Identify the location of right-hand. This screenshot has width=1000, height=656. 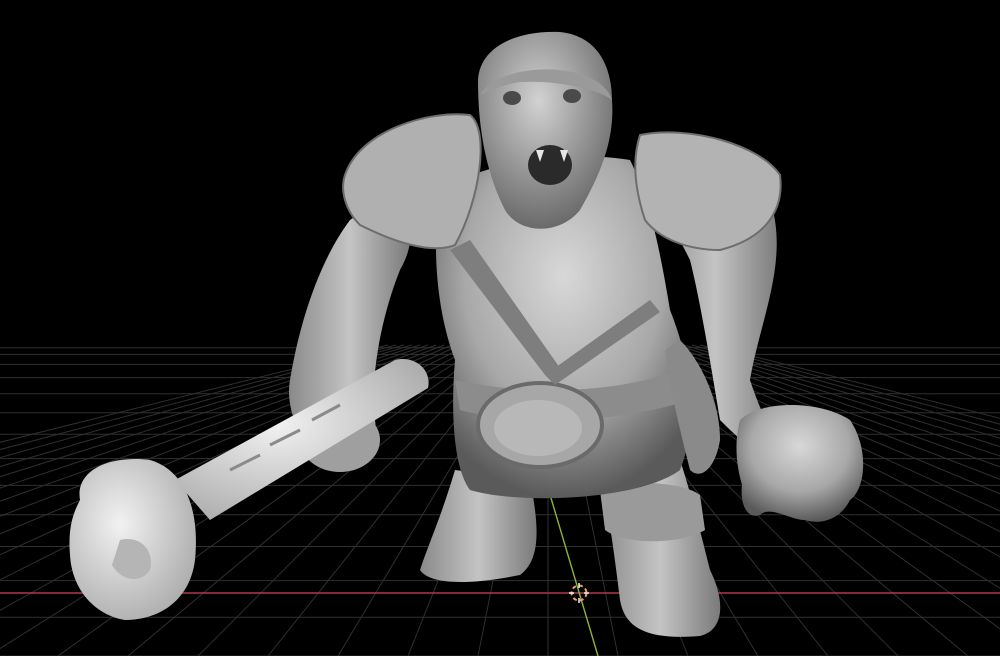
(800, 463).